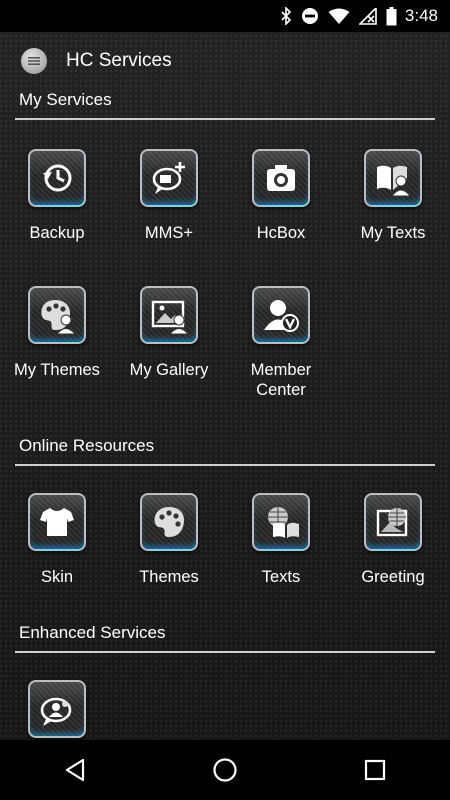  What do you see at coordinates (65, 99) in the screenshot?
I see `section-title: My Services` at bounding box center [65, 99].